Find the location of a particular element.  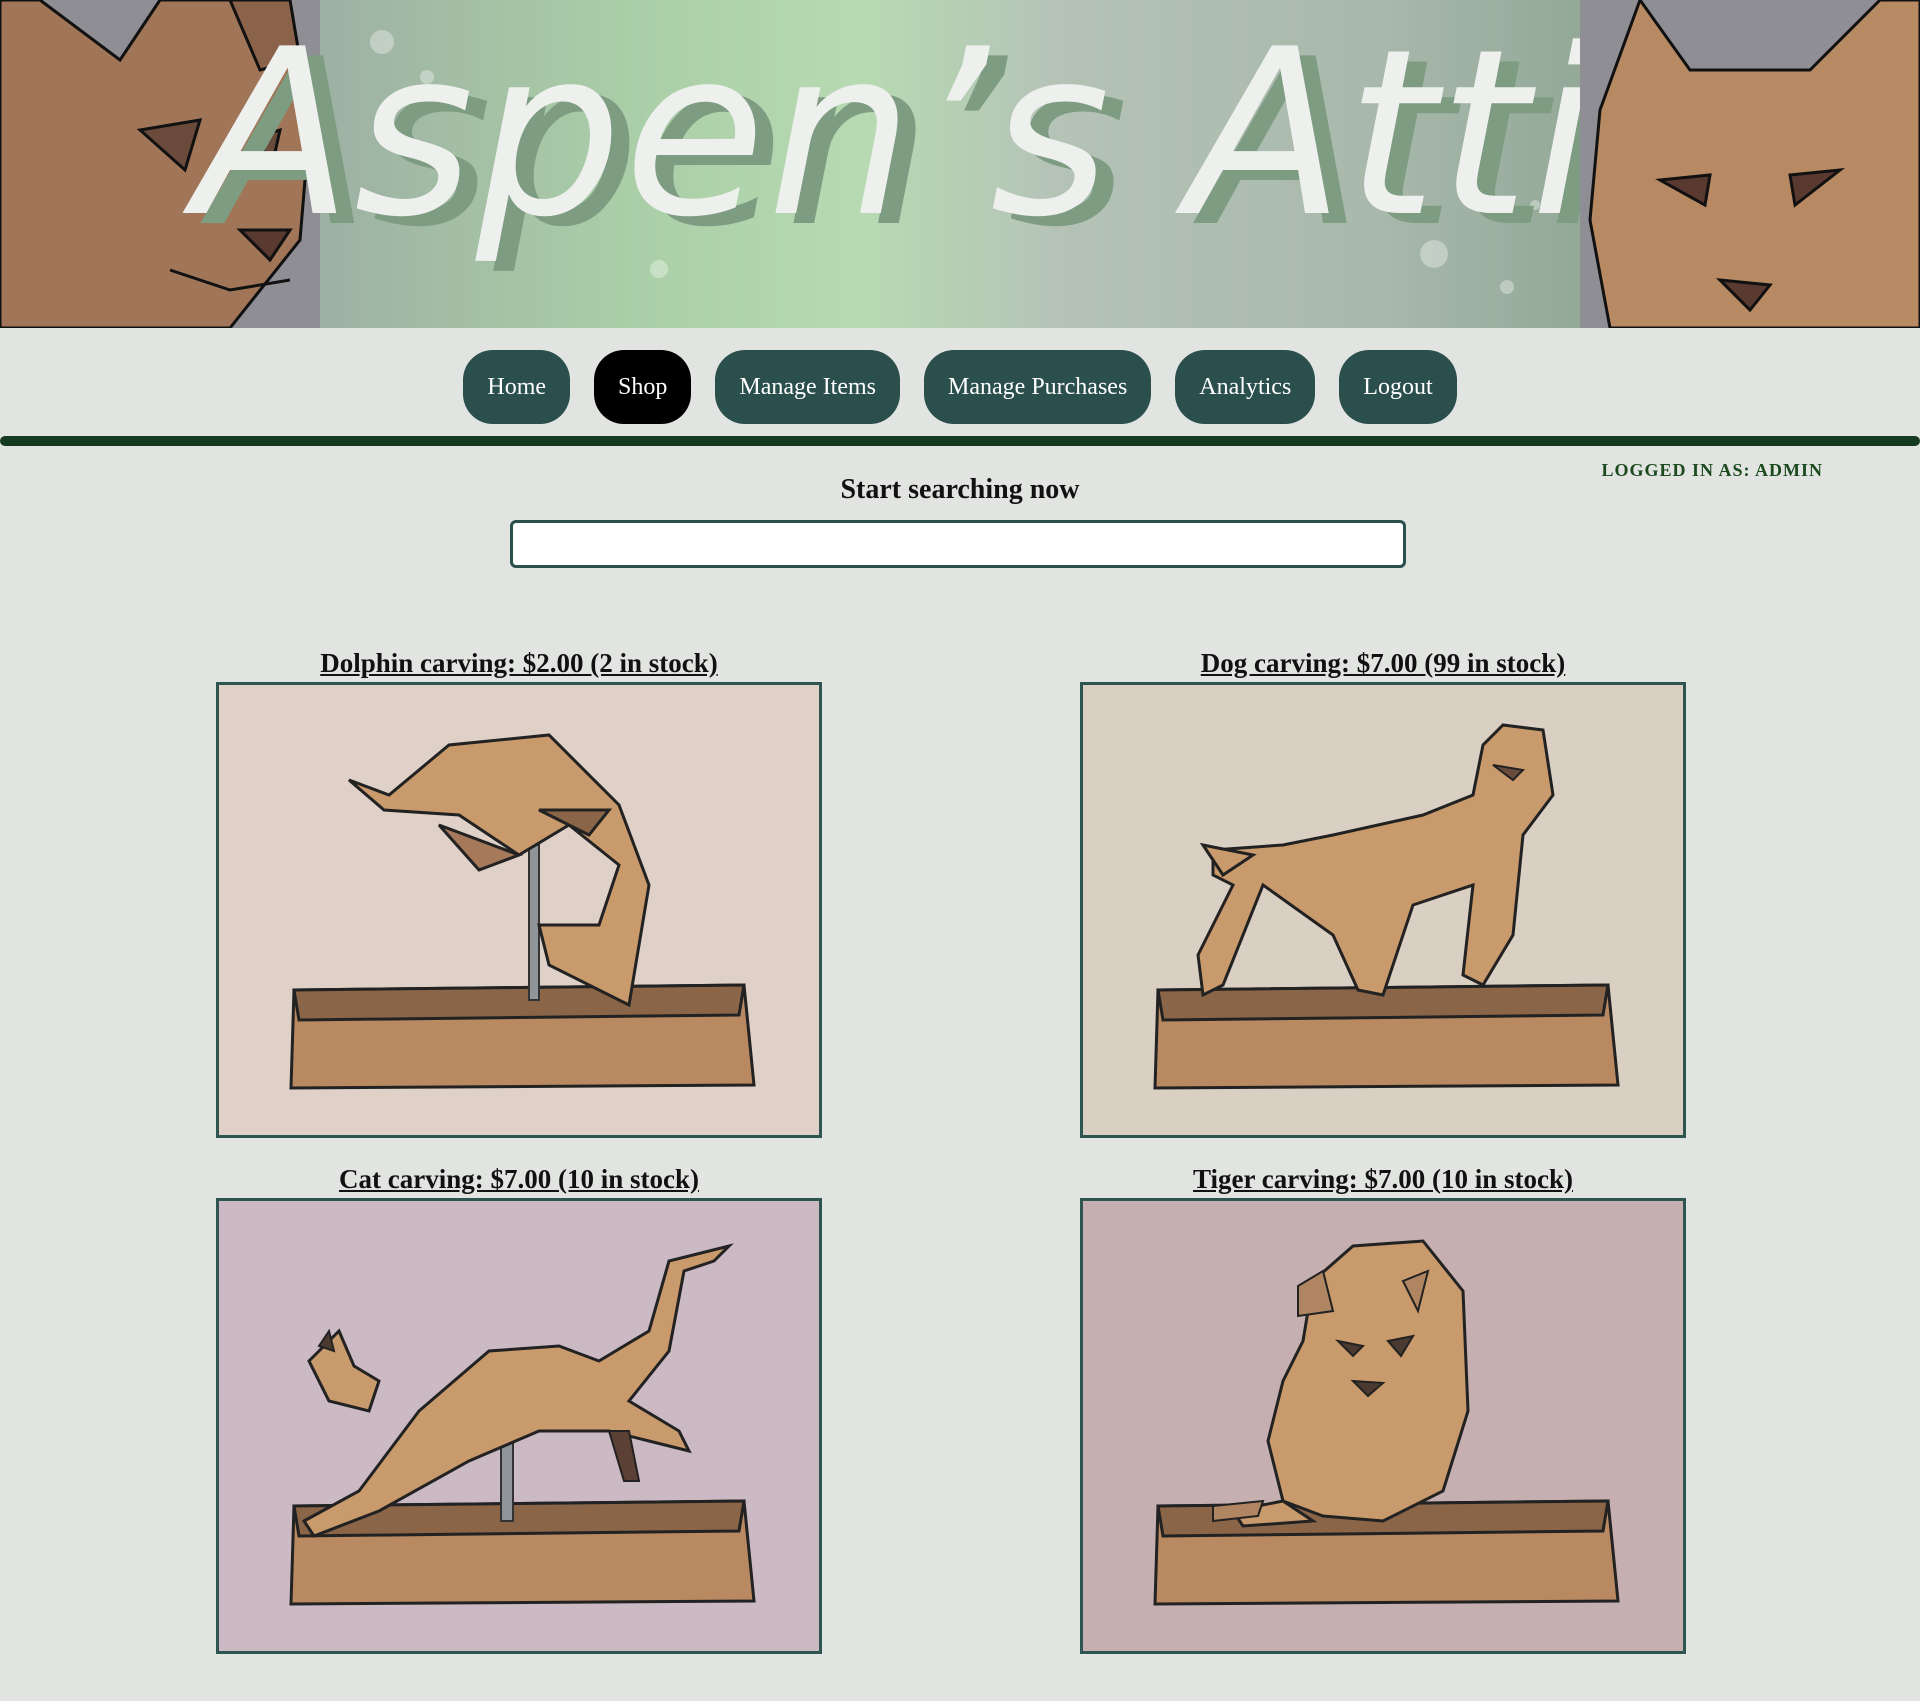

nav-manage-items-button: Manage Items is located at coordinates (808, 387).